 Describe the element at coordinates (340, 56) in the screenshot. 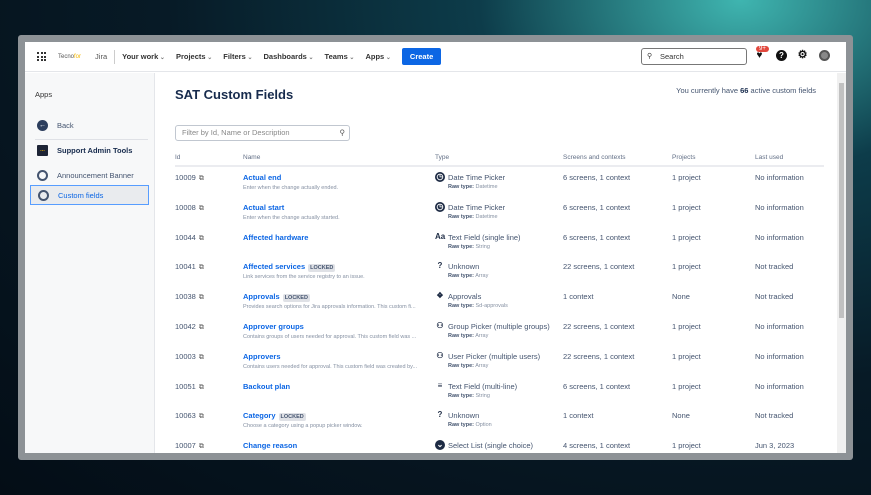

I see `nav-teams: Teams` at that location.